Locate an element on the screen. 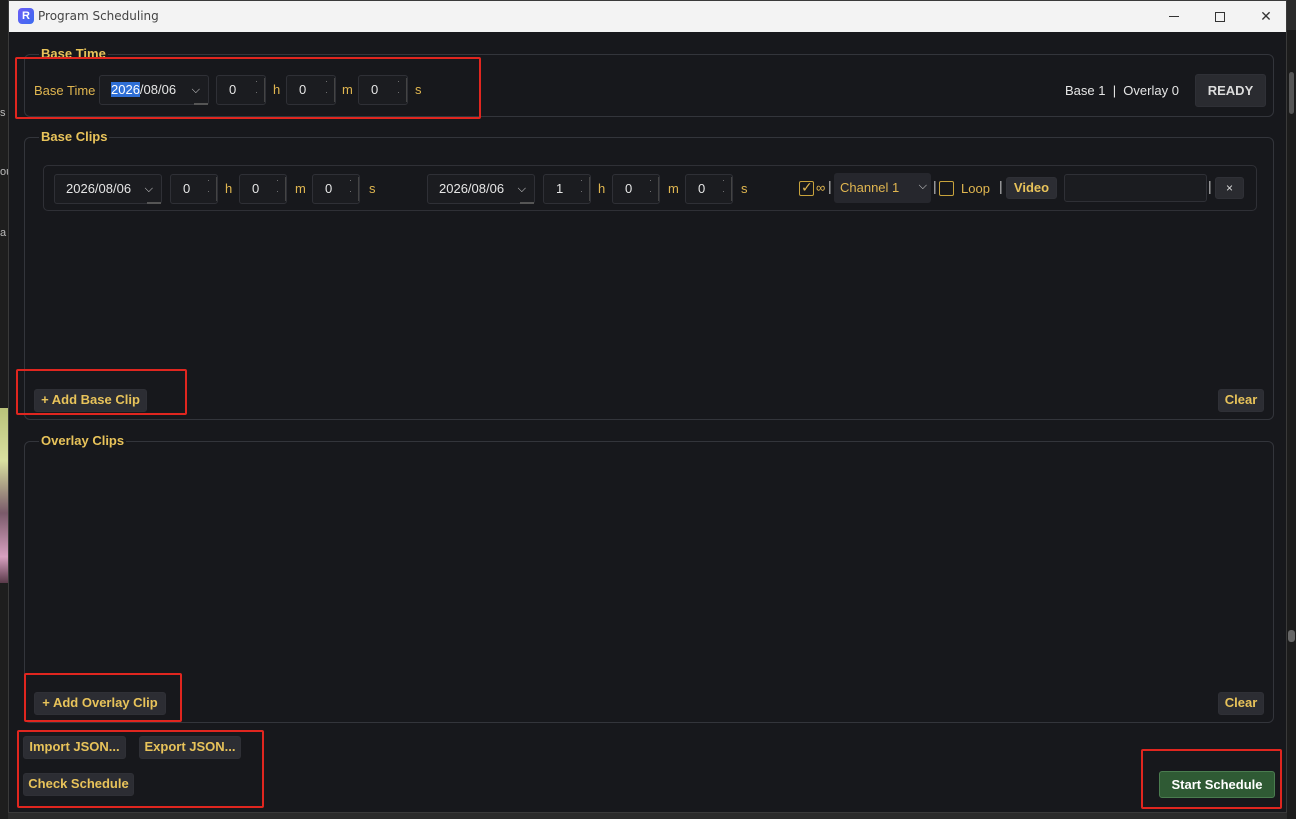  maximize-icon is located at coordinates (1220, 16).